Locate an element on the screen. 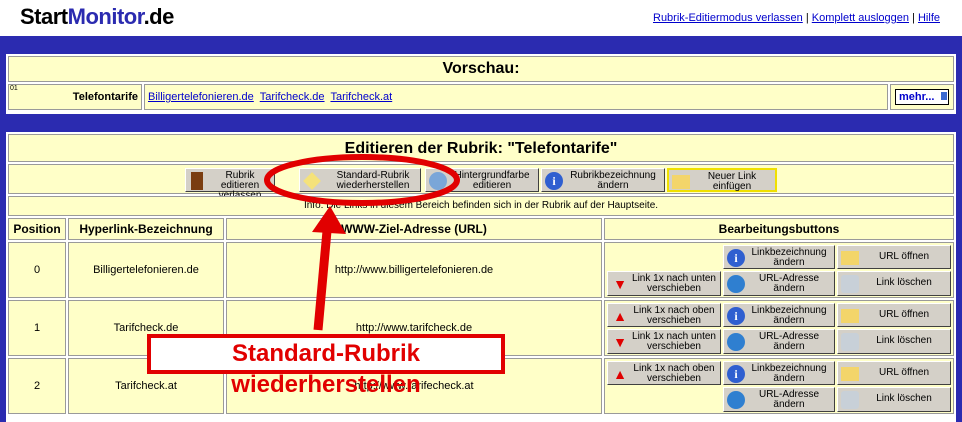 This screenshot has height=422, width=962. preview-category-cell: 01 Telefontarife is located at coordinates (75, 97).